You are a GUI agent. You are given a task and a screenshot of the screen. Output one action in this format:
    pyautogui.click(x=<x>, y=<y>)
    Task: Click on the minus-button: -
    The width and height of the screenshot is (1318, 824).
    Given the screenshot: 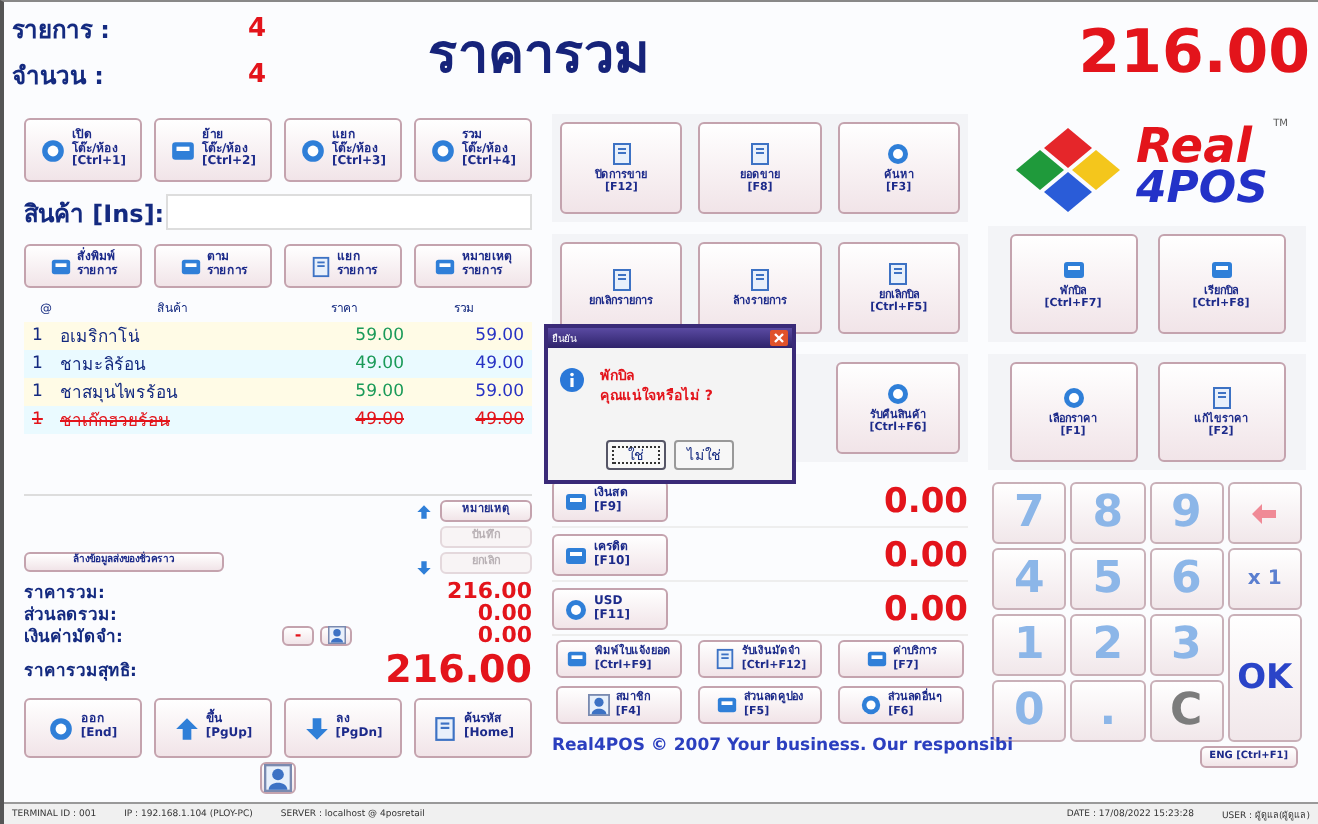 What is the action you would take?
    pyautogui.click(x=298, y=635)
    